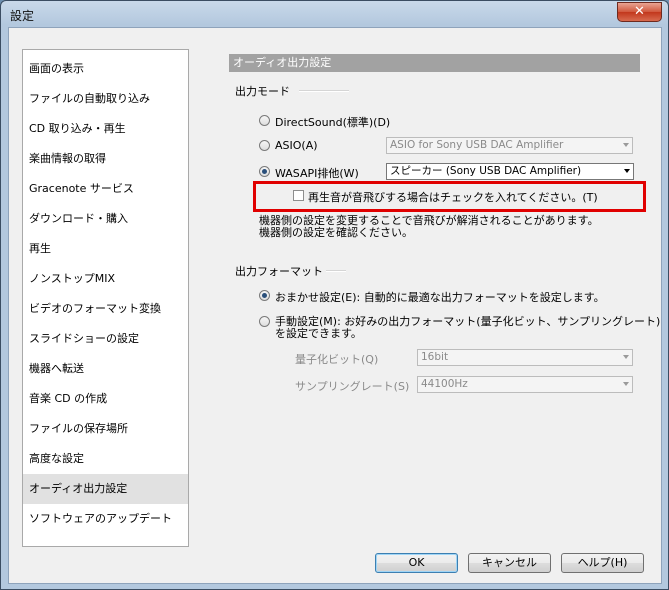  What do you see at coordinates (298, 195) in the screenshot?
I see `skip-check-checkbox` at bounding box center [298, 195].